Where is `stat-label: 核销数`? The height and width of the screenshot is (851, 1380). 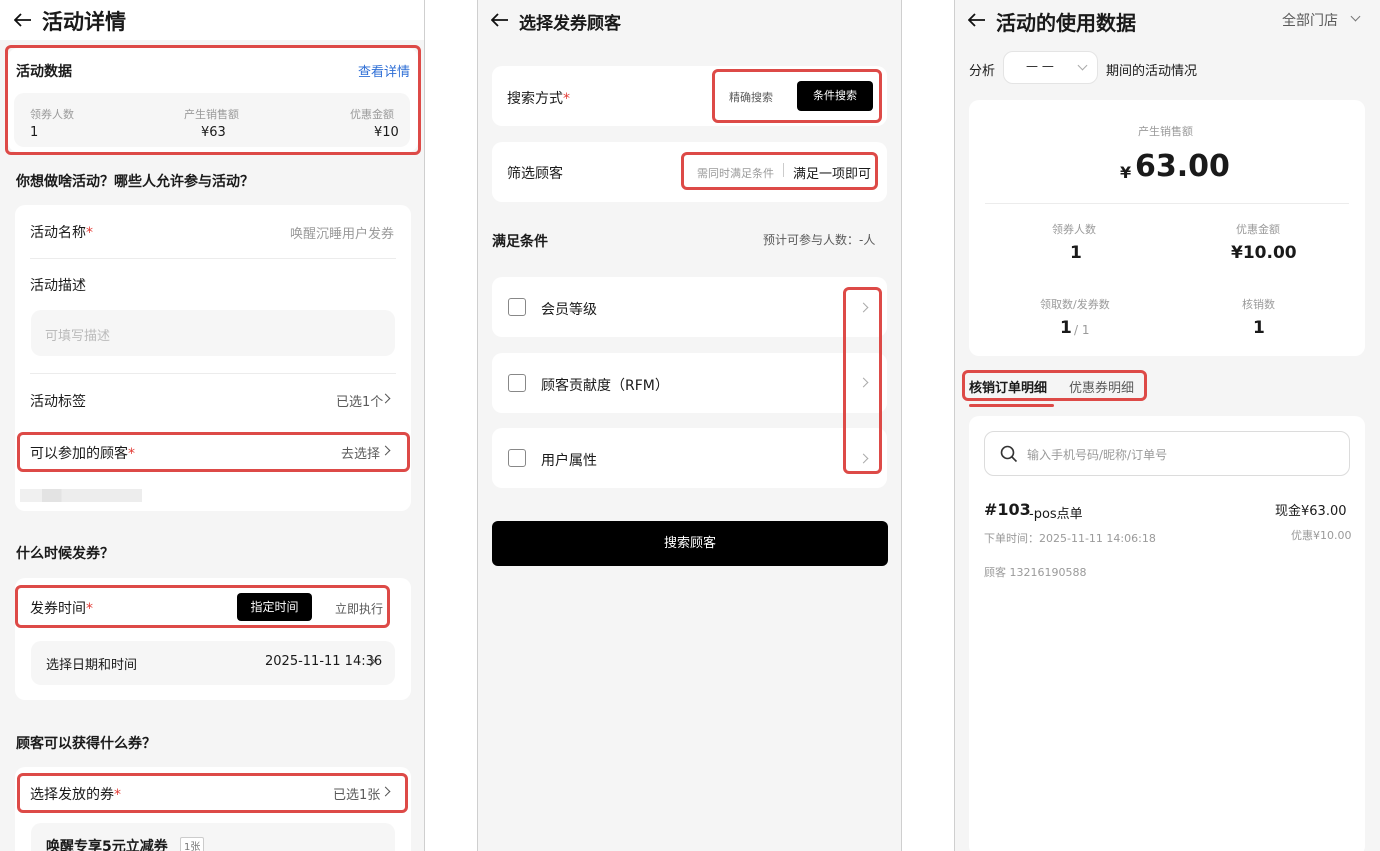 stat-label: 核销数 is located at coordinates (1258, 304).